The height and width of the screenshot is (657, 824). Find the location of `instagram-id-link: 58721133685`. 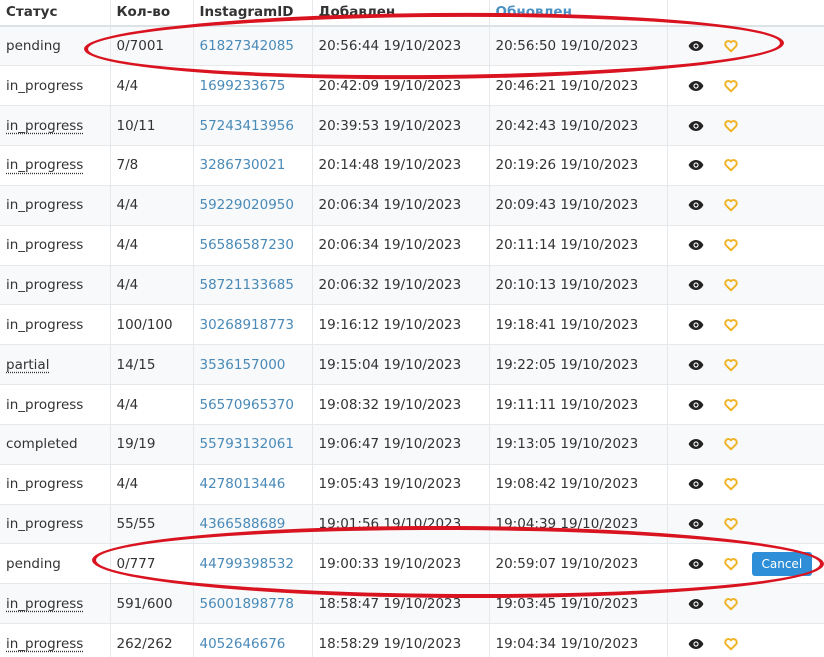

instagram-id-link: 58721133685 is located at coordinates (247, 285).